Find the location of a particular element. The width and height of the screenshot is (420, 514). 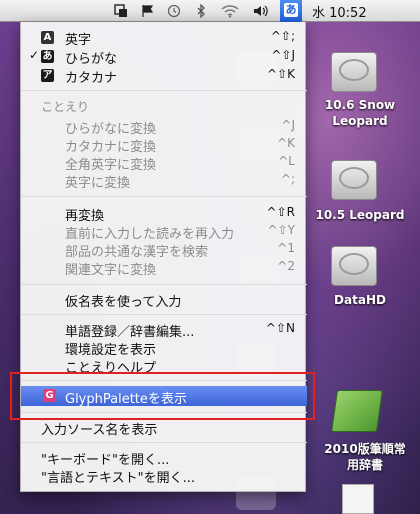

desktop-icon-label: 10.5 Leopard is located at coordinates (360, 215).